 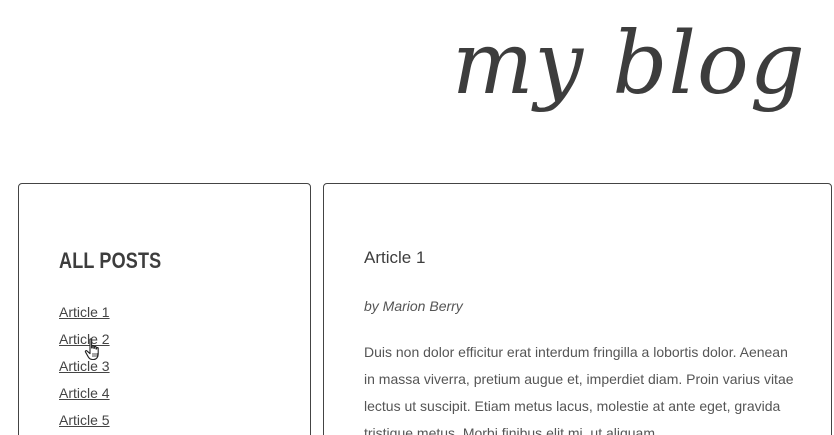 I want to click on post-link-article-1: Article 1, so click(x=84, y=312).